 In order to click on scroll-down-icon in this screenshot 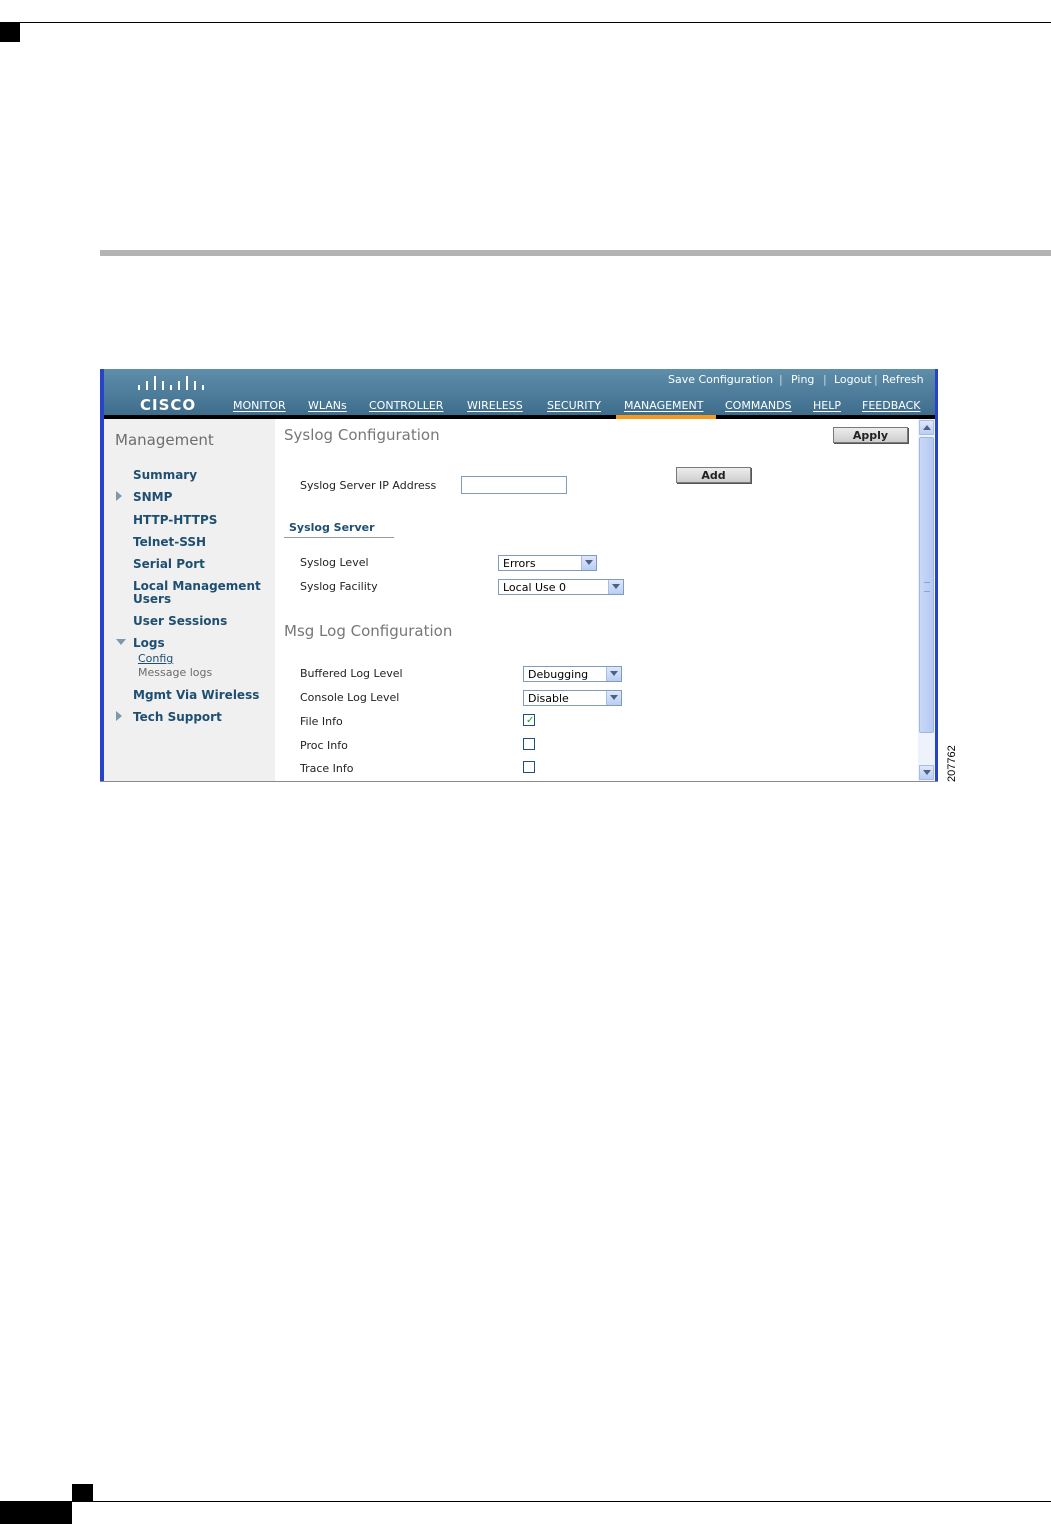, I will do `click(926, 772)`.